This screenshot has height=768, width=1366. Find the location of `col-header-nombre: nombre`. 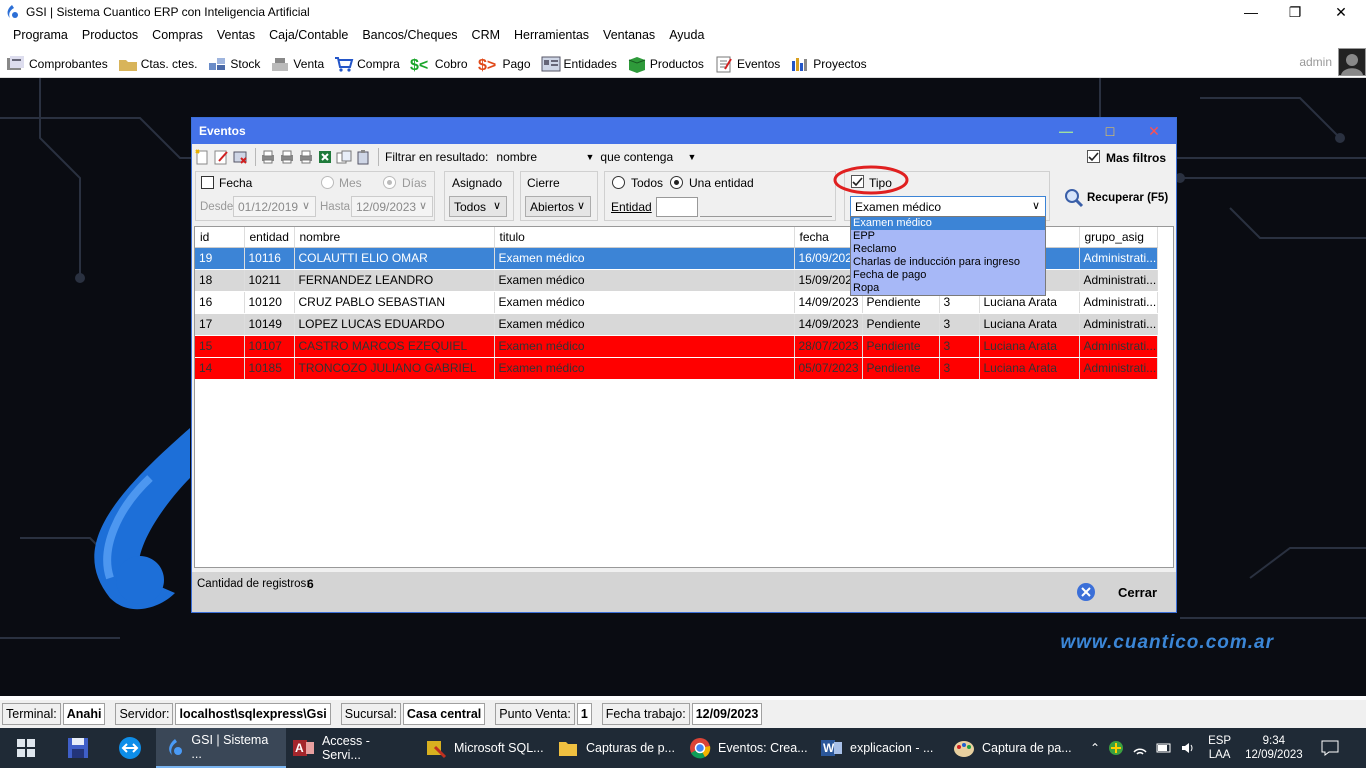

col-header-nombre: nombre is located at coordinates (394, 237).